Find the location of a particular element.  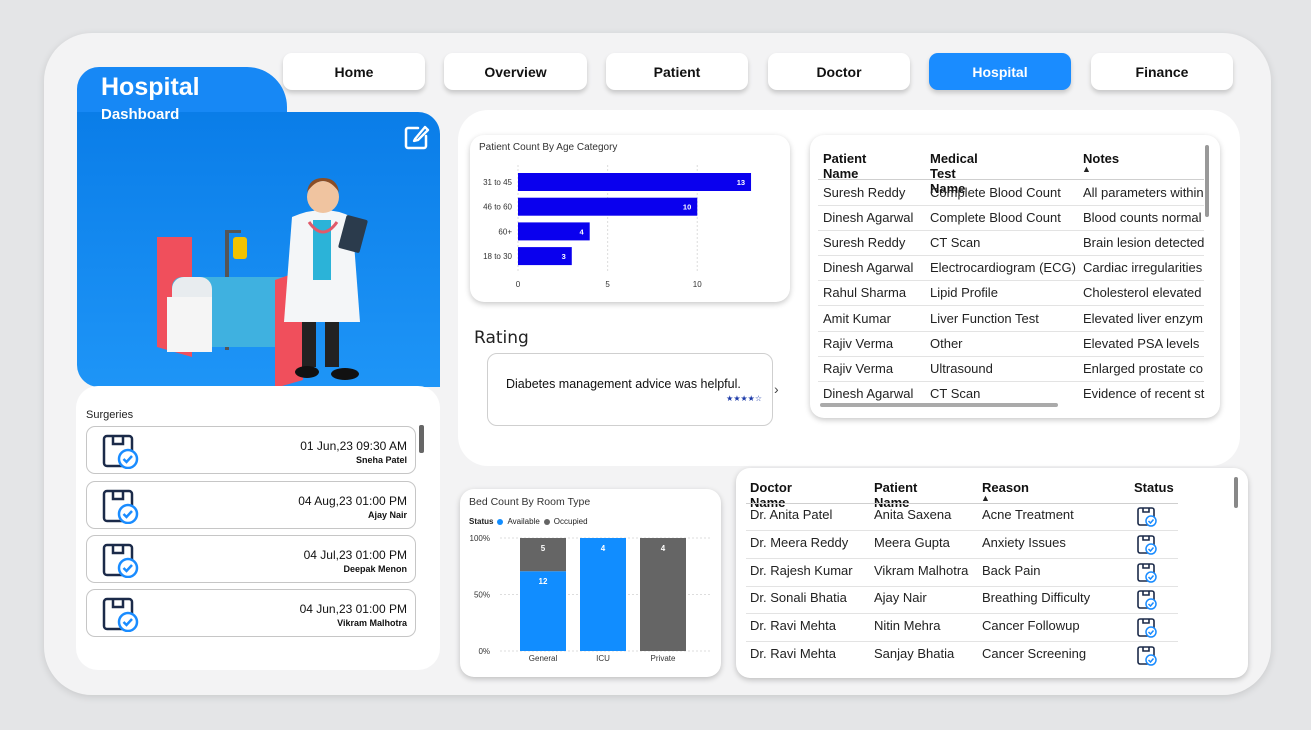

doctor-cell-doctor: Dr. Meera Reddy is located at coordinates (799, 542).